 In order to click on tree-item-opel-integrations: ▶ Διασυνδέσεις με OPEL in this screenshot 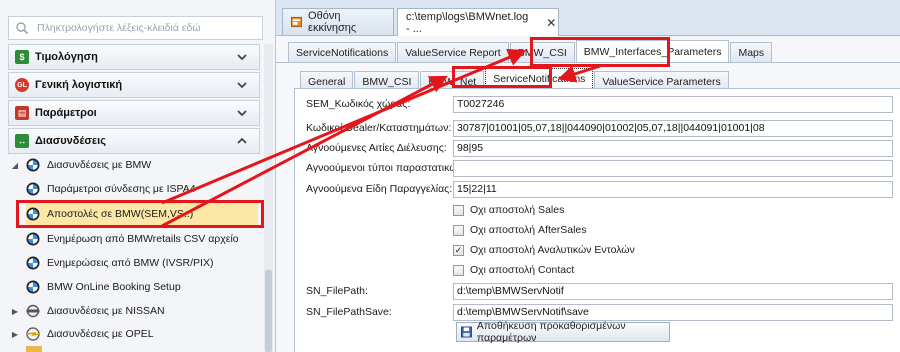, I will do `click(82, 334)`.